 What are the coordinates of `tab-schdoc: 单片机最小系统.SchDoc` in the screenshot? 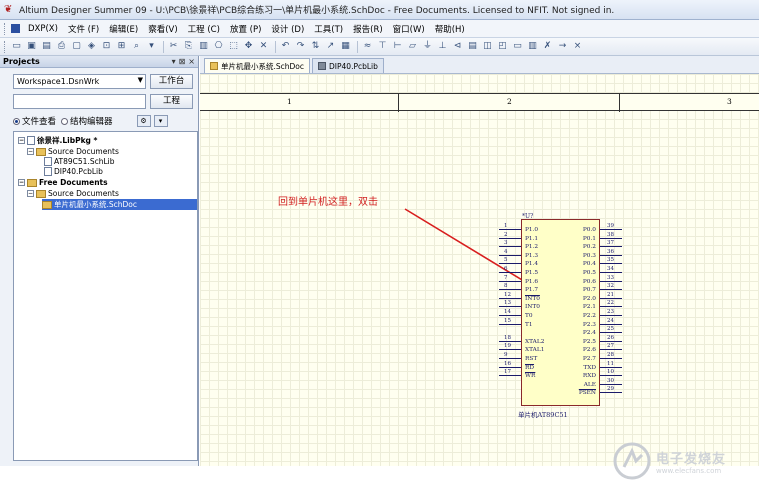 It's located at (257, 65).